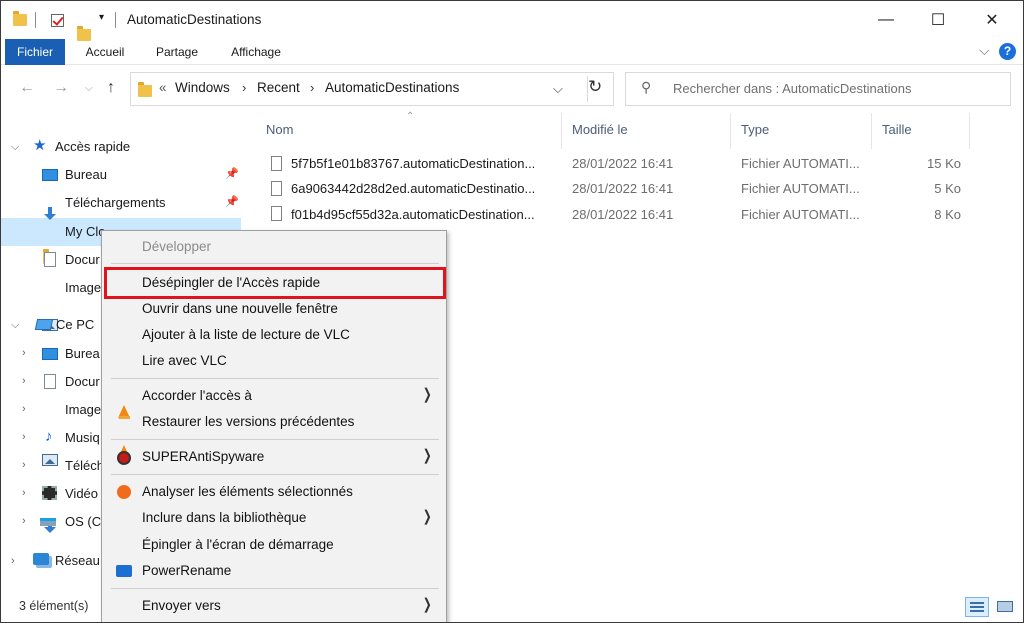 The height and width of the screenshot is (623, 1024). Describe the element at coordinates (231, 282) in the screenshot. I see `menu-item-desepingler: Désépingler de l'Accès rapide` at that location.